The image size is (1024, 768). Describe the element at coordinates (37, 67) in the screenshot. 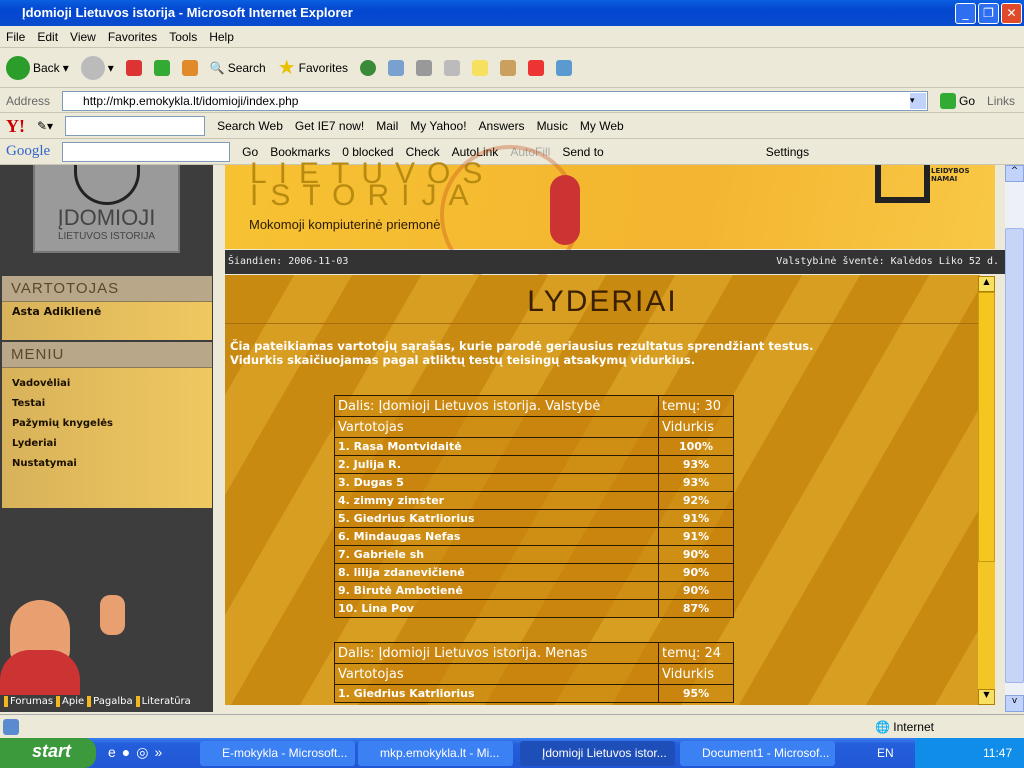

I see `back-button: Back ▾` at that location.